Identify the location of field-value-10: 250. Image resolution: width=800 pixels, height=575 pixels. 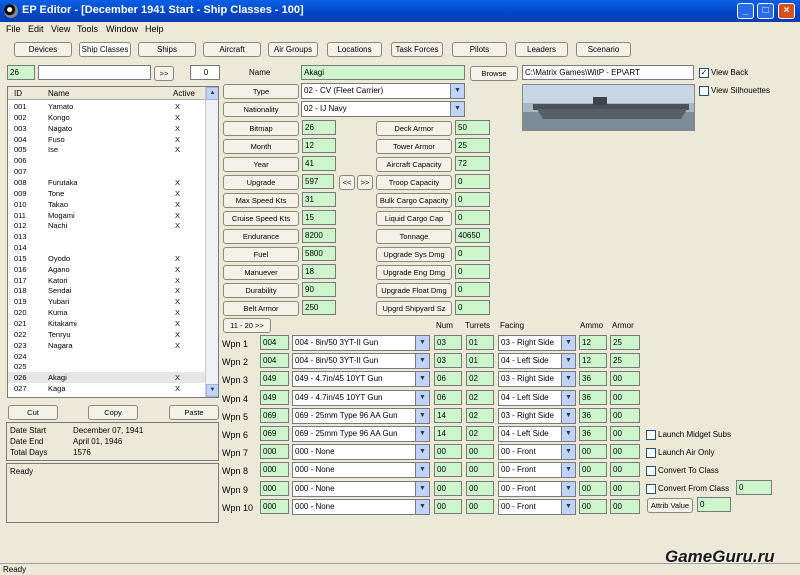
(319, 307).